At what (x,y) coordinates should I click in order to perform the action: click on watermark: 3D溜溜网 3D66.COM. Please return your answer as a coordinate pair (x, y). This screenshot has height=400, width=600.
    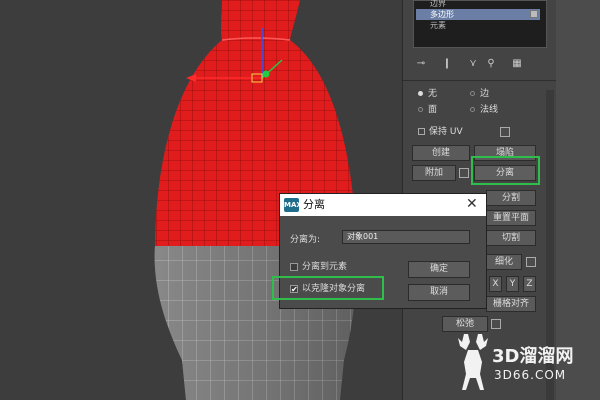
    Looking at the image, I should click on (523, 359).